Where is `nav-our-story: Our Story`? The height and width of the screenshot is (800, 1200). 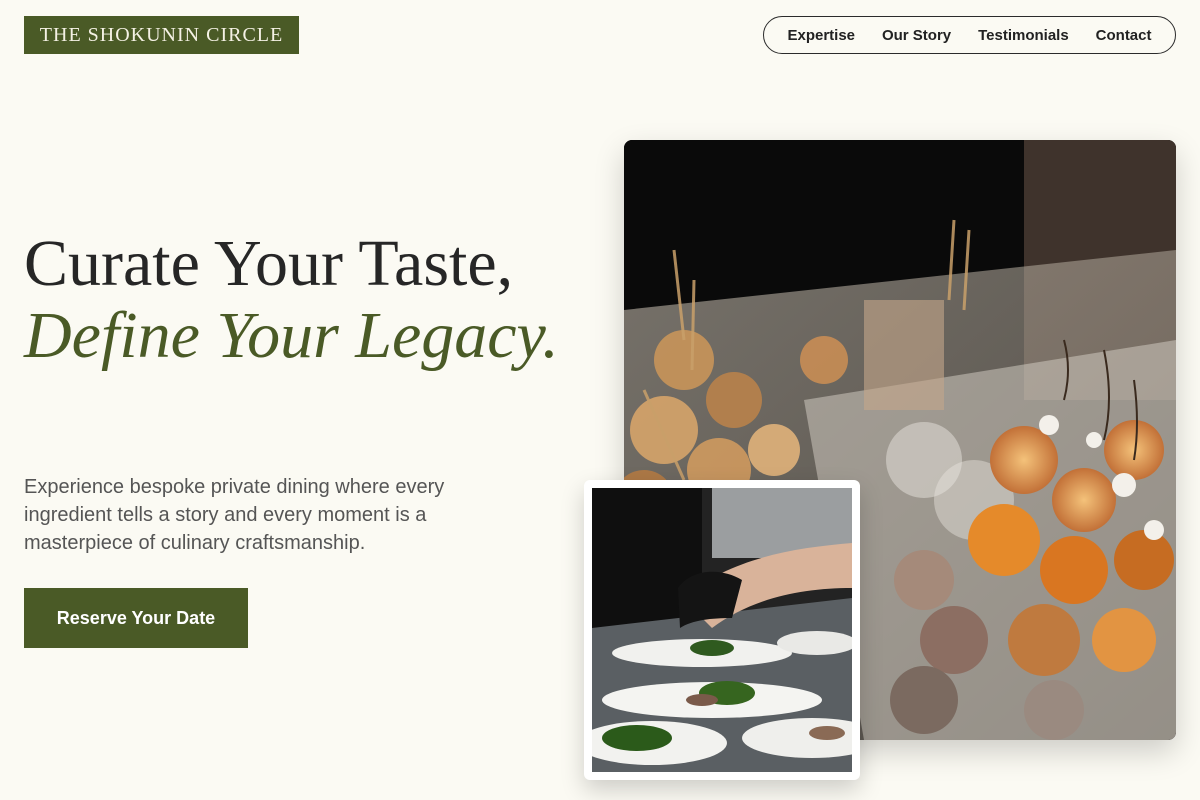 nav-our-story: Our Story is located at coordinates (916, 35).